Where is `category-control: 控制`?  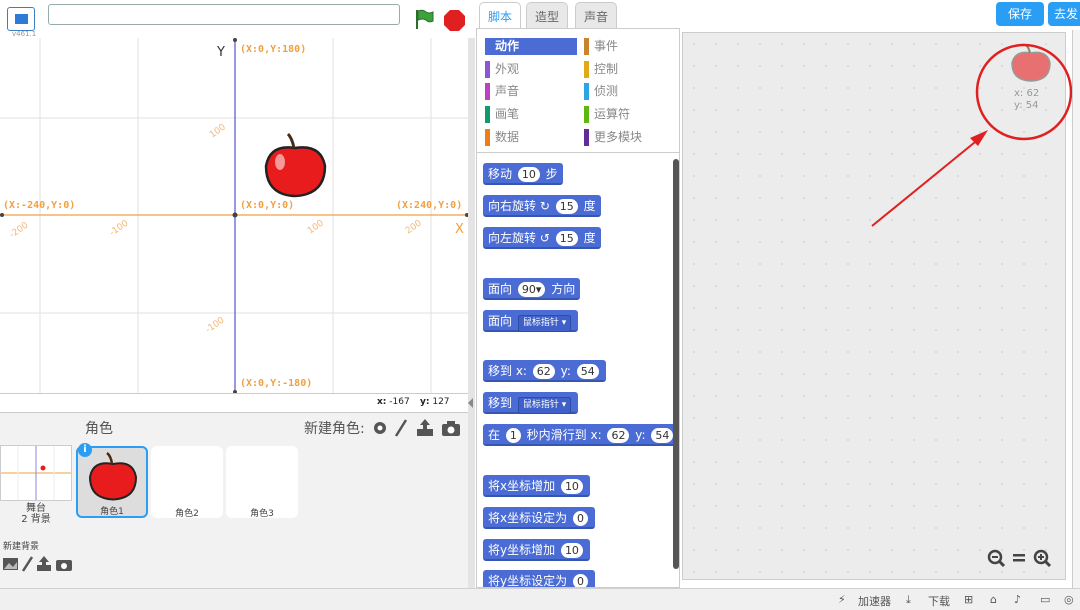
category-control: 控制 is located at coordinates (630, 69).